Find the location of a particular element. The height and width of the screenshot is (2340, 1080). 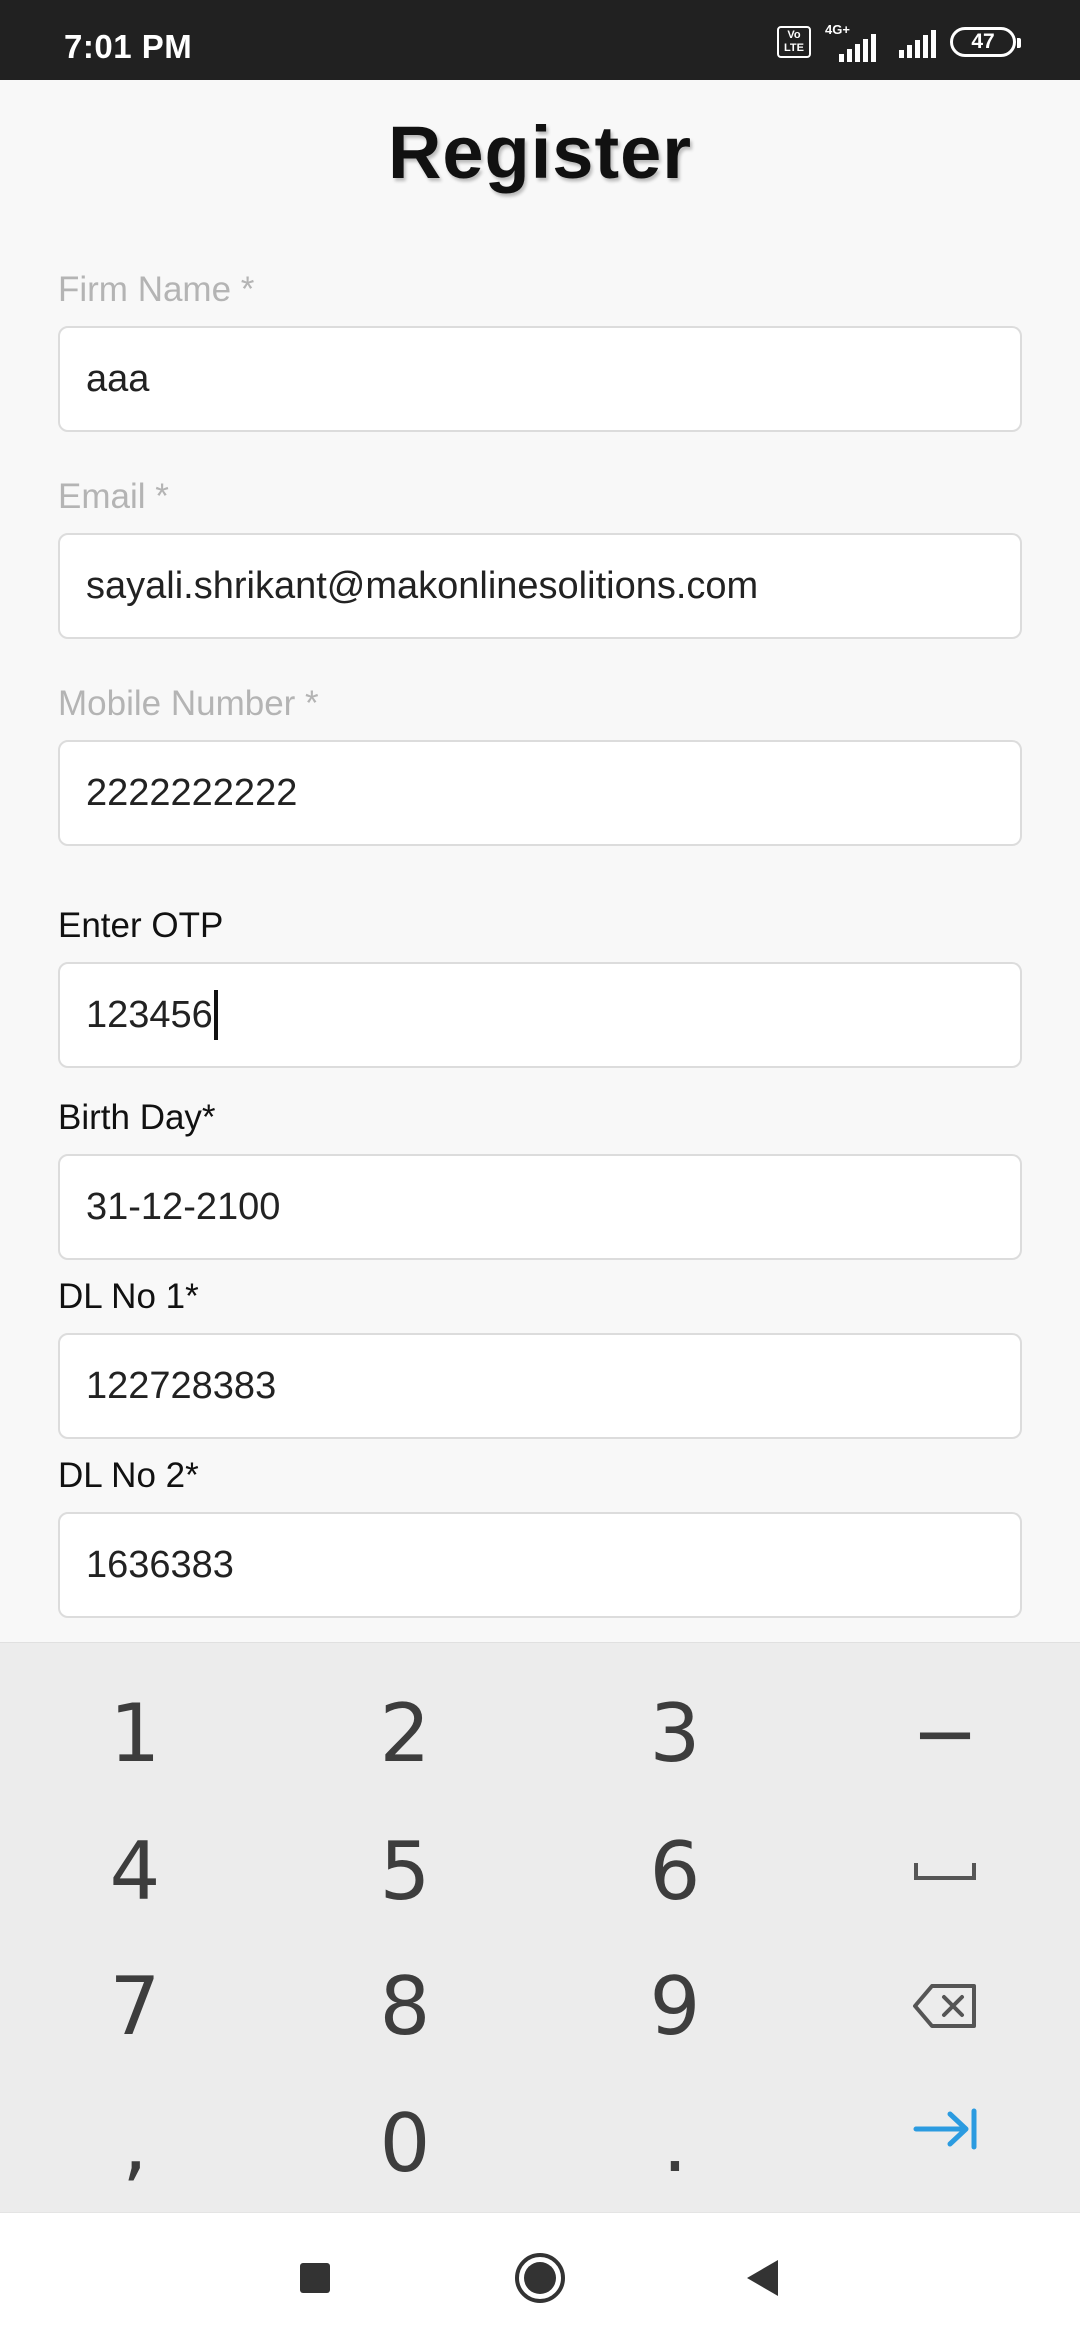

birthday-value: 31-12-2100 is located at coordinates (183, 1206).